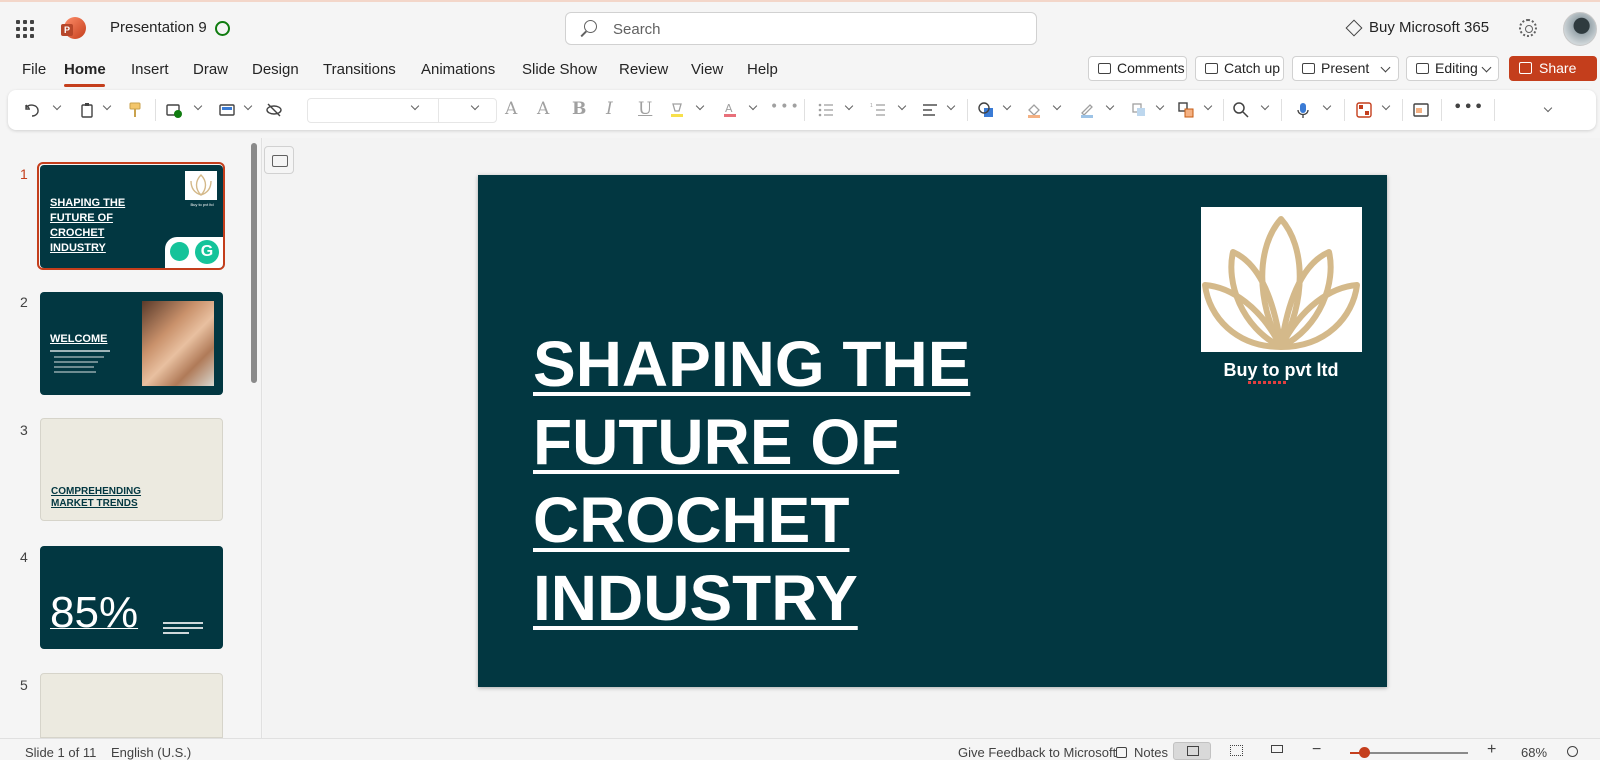 The width and height of the screenshot is (1600, 760). What do you see at coordinates (826, 110) in the screenshot?
I see `bullets-icon` at bounding box center [826, 110].